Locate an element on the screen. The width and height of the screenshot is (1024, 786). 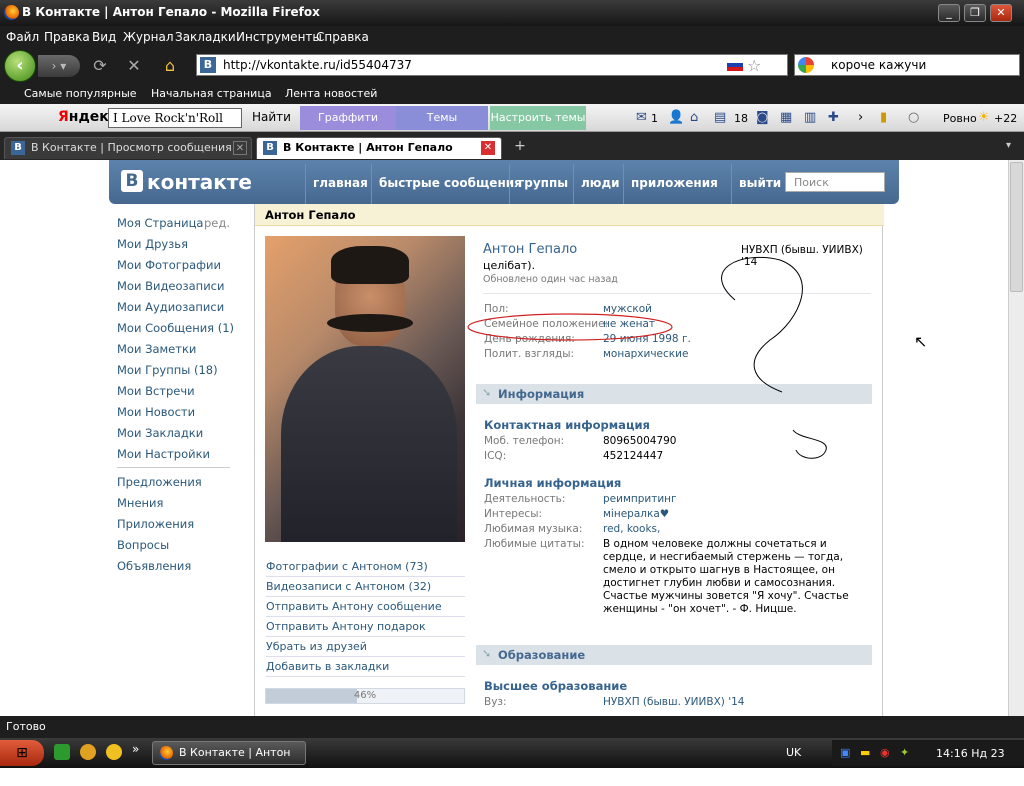
plus-icon: ✚ is located at coordinates (833, 117).